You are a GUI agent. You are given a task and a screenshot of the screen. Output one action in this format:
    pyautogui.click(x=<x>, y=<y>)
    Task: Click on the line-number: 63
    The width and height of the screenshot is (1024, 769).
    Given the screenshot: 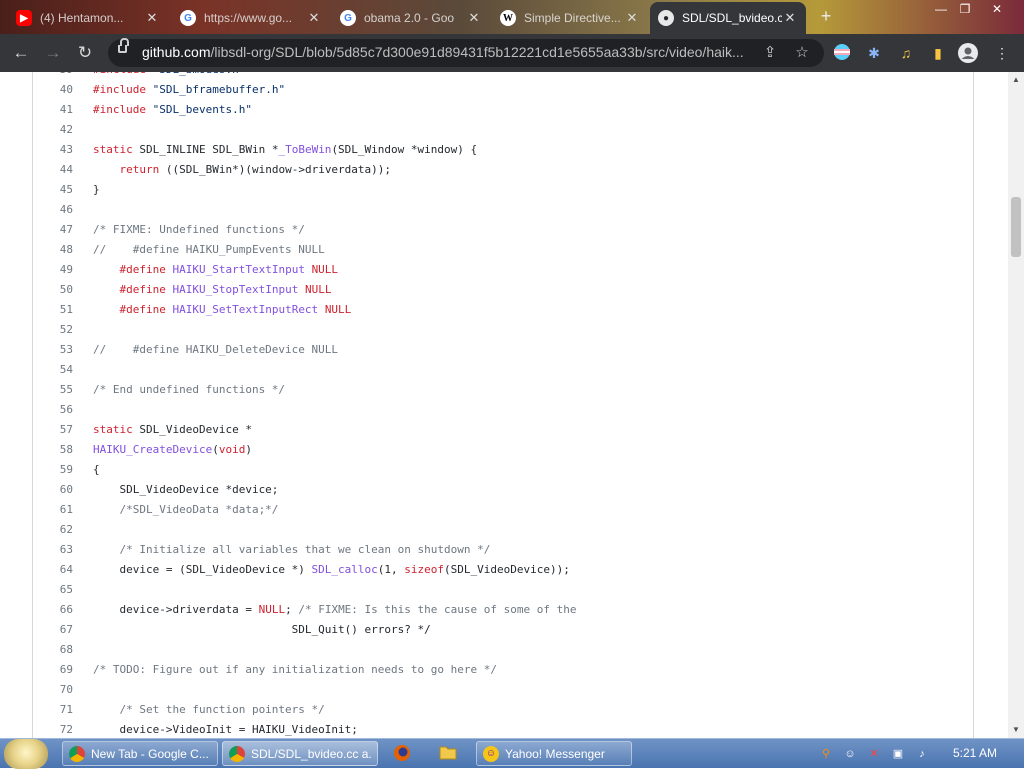 What is the action you would take?
    pyautogui.click(x=53, y=550)
    